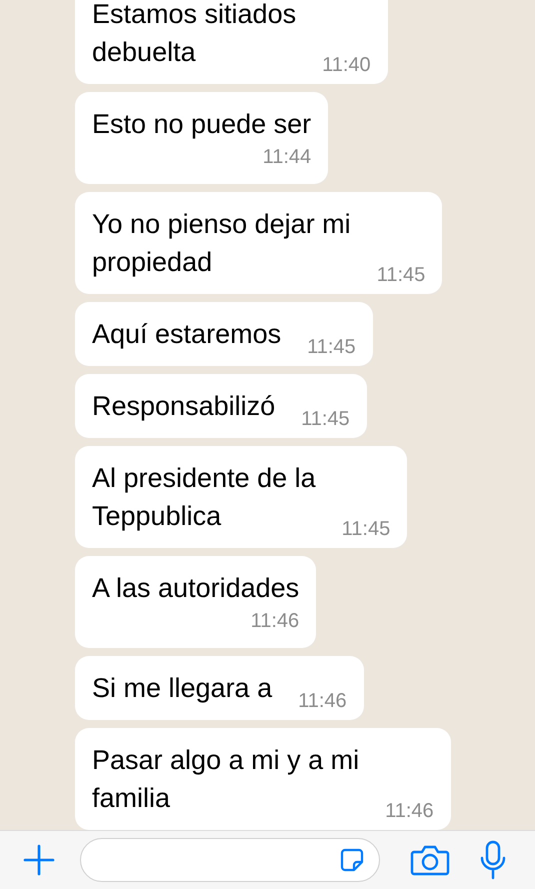 The width and height of the screenshot is (535, 889). I want to click on plus-icon, so click(39, 860).